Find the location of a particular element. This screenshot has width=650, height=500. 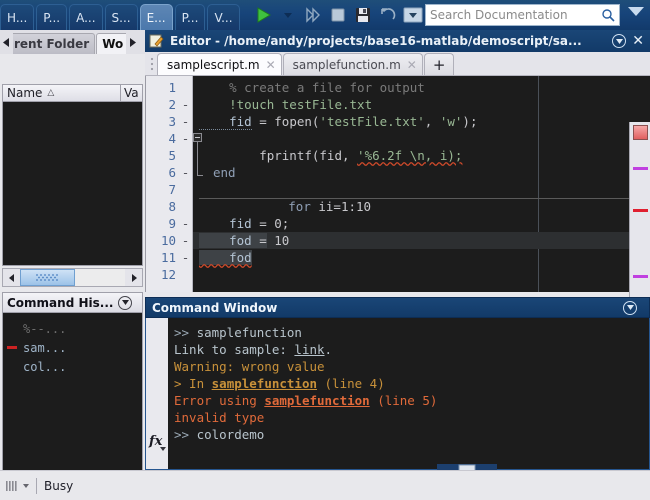

line-number: 9 is located at coordinates (172, 223).